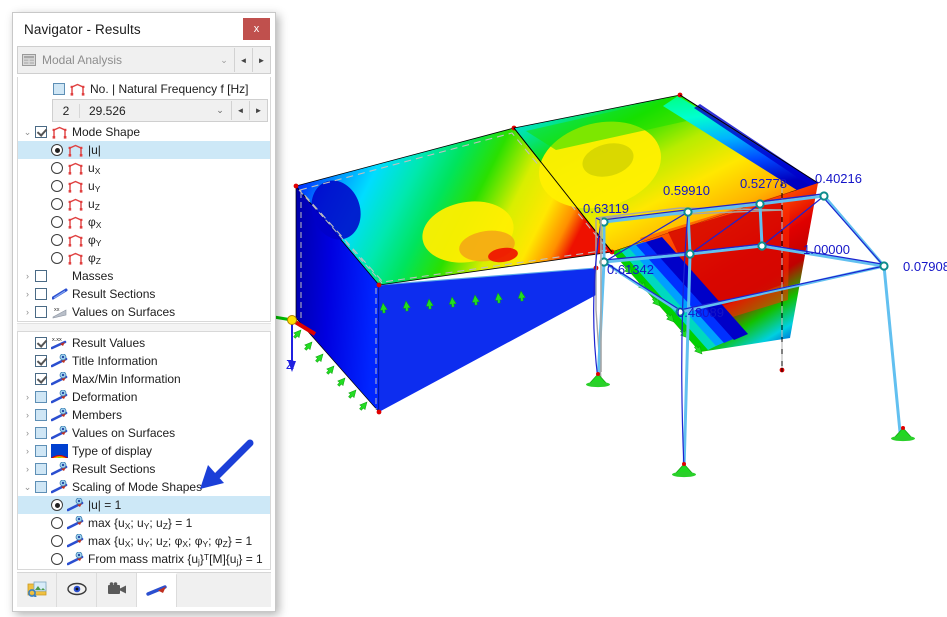 Image resolution: width=947 pixels, height=617 pixels. Describe the element at coordinates (37, 590) in the screenshot. I see `project-navigator-button` at that location.